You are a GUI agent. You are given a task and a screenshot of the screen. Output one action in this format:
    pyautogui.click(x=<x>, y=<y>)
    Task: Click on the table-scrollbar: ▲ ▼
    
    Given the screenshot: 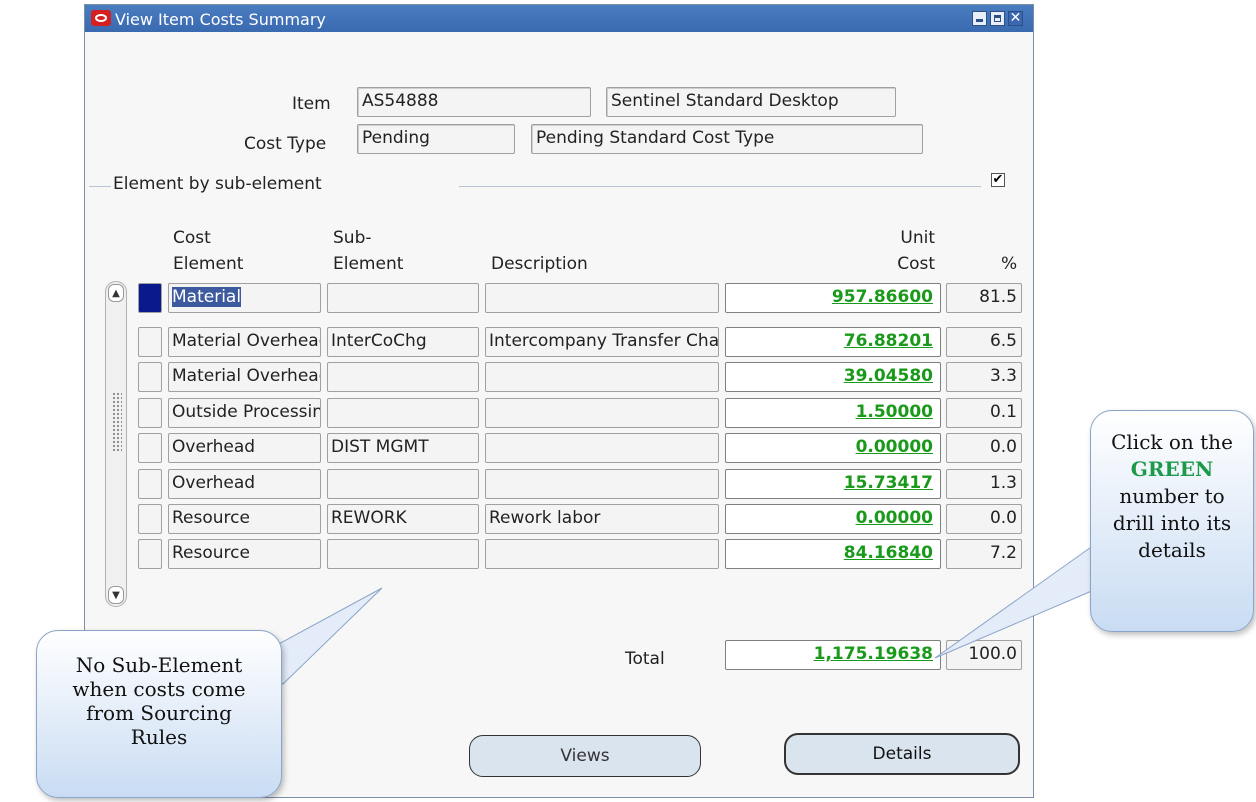 What is the action you would take?
    pyautogui.click(x=116, y=444)
    